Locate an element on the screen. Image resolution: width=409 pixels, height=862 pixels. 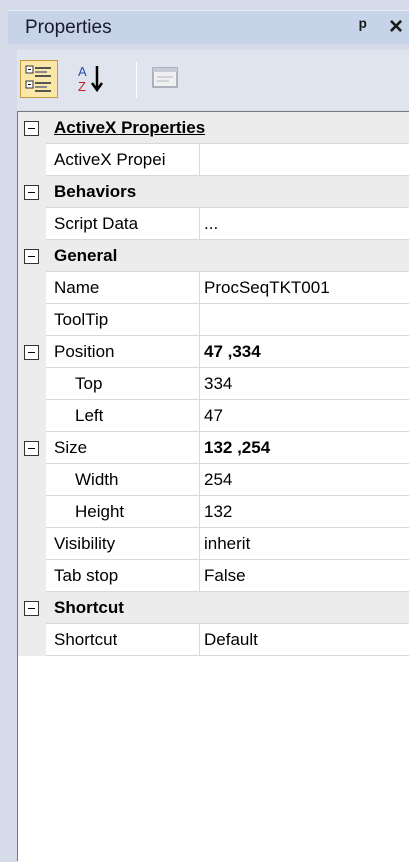
property-row-tab-stop: Tab stop False is located at coordinates (213, 576).